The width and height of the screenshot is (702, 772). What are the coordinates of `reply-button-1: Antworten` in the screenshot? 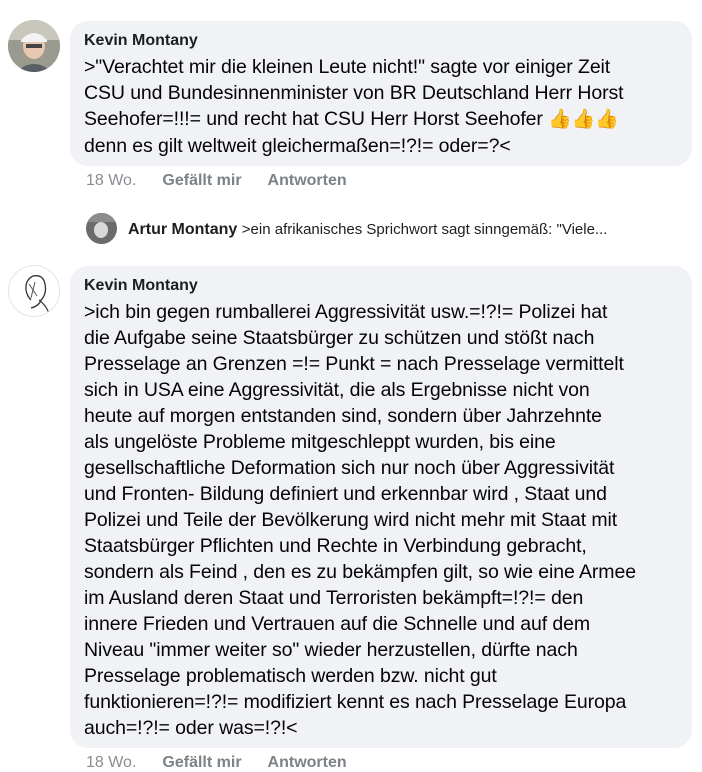 It's located at (307, 180).